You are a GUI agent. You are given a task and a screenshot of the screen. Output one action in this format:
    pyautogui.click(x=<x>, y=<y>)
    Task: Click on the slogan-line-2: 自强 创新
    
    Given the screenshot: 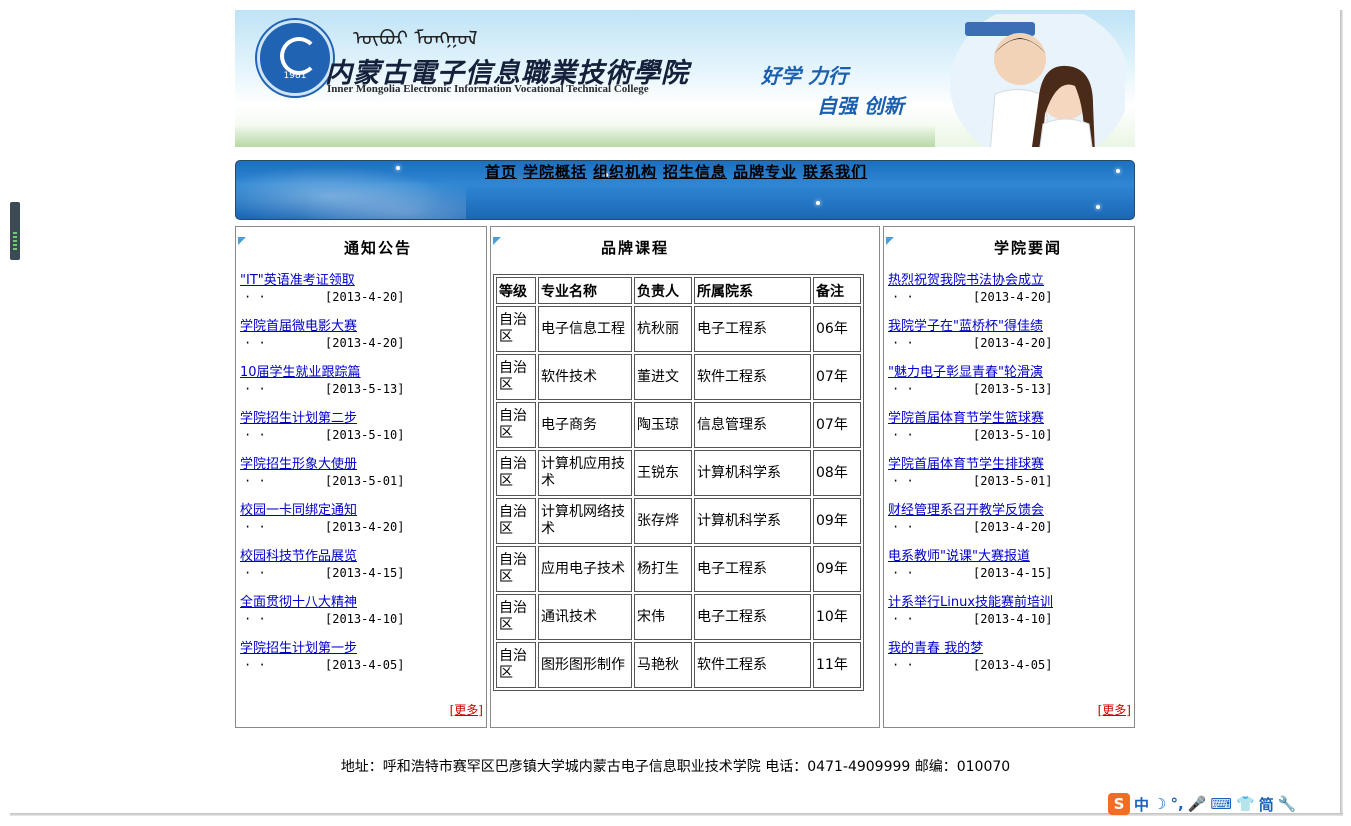 What is the action you would take?
    pyautogui.click(x=860, y=106)
    